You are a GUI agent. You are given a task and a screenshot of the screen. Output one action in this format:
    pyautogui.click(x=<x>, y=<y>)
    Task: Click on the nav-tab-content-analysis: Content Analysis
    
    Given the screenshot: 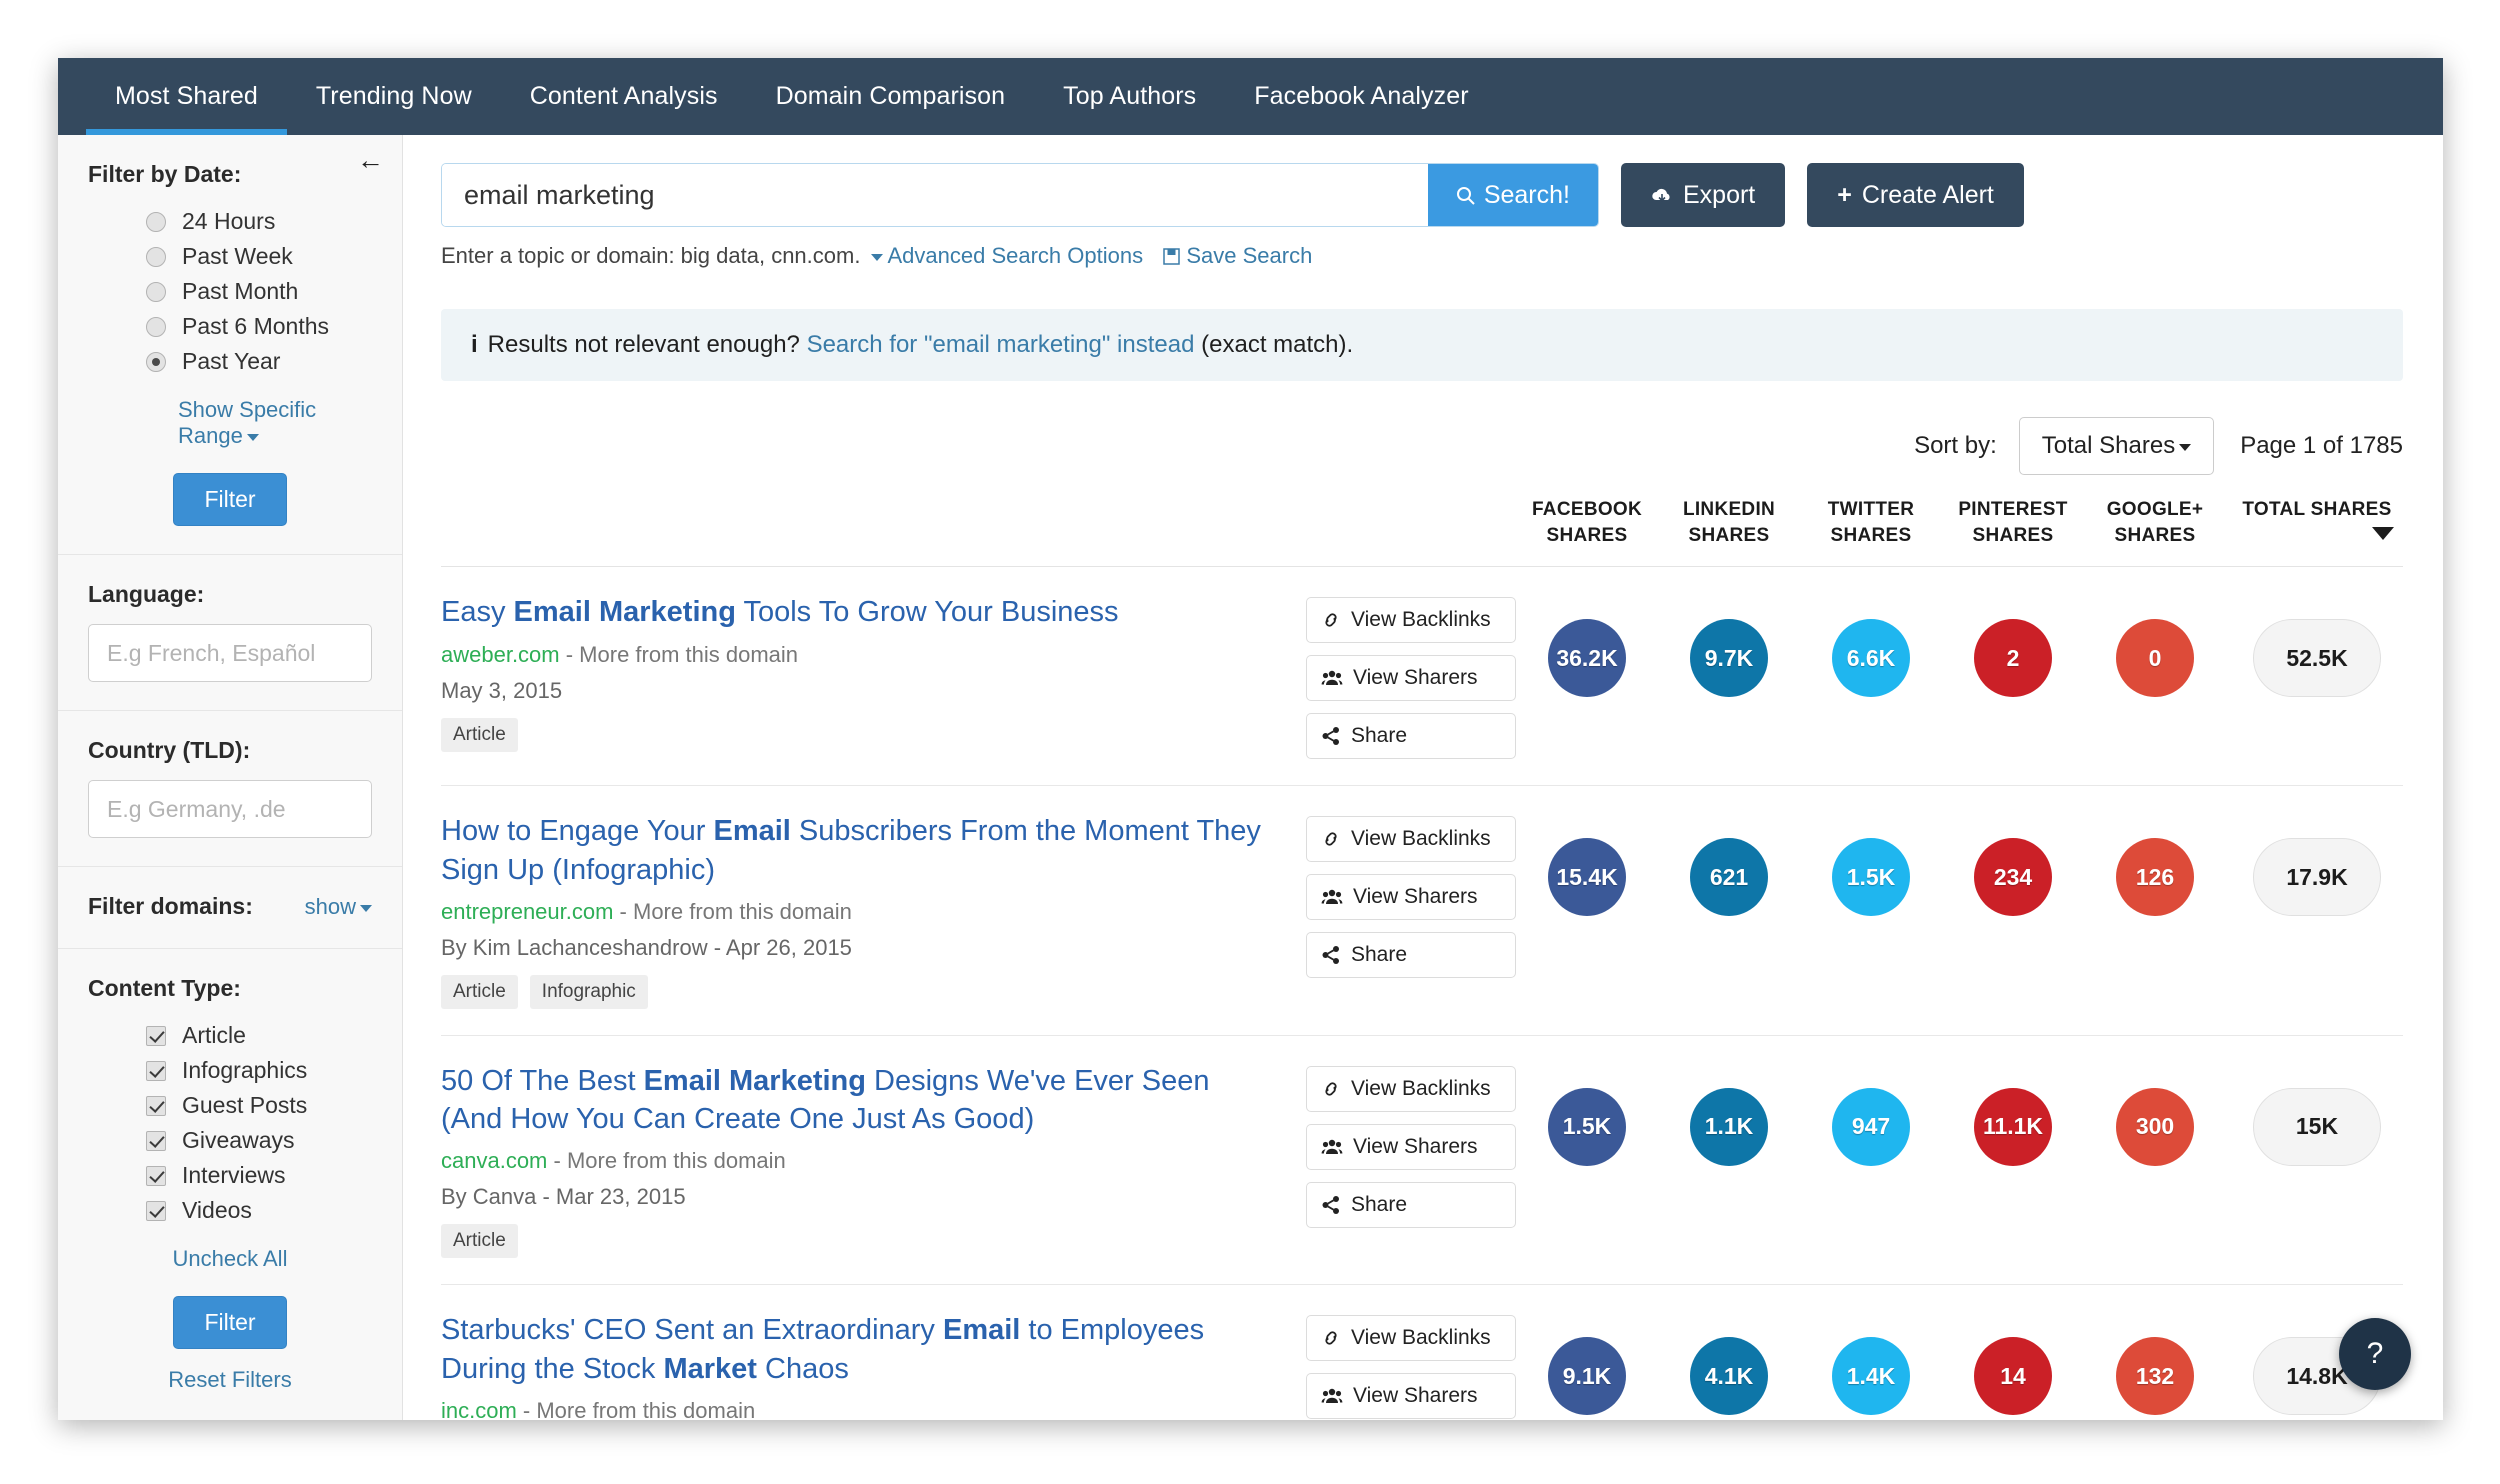 What is the action you would take?
    pyautogui.click(x=624, y=96)
    